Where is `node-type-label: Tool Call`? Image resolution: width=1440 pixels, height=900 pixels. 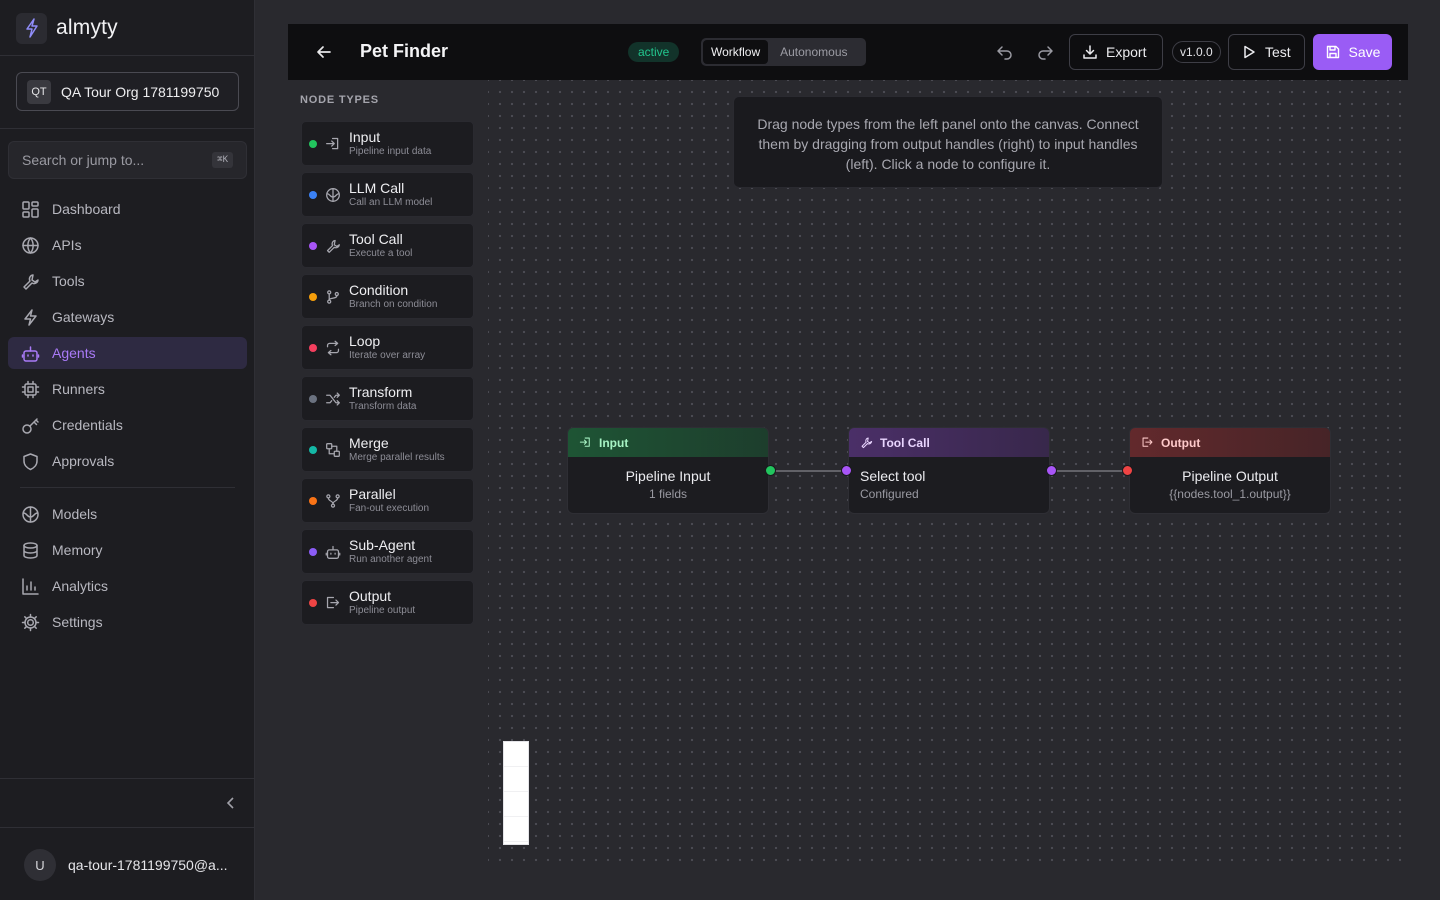 node-type-label: Tool Call is located at coordinates (905, 442).